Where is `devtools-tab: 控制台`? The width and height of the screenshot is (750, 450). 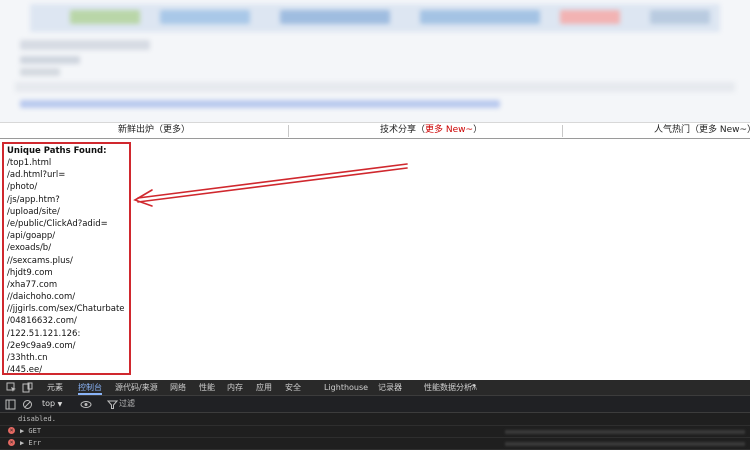 devtools-tab: 控制台 is located at coordinates (90, 387).